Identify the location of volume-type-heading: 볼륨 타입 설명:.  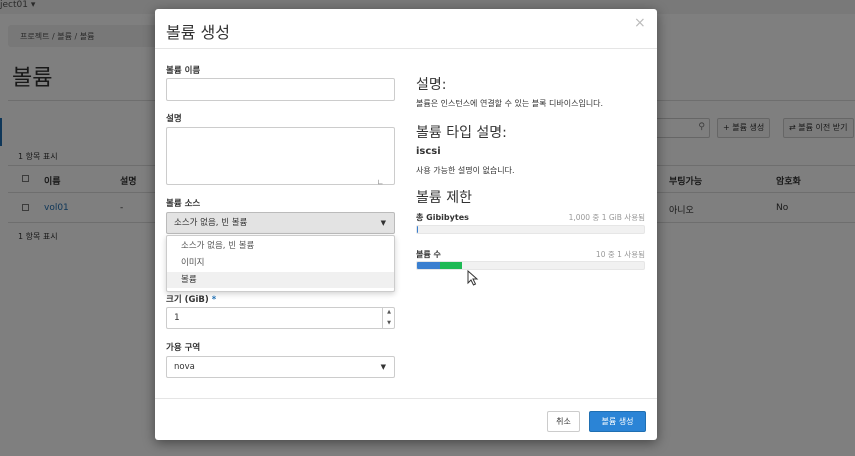
(461, 133).